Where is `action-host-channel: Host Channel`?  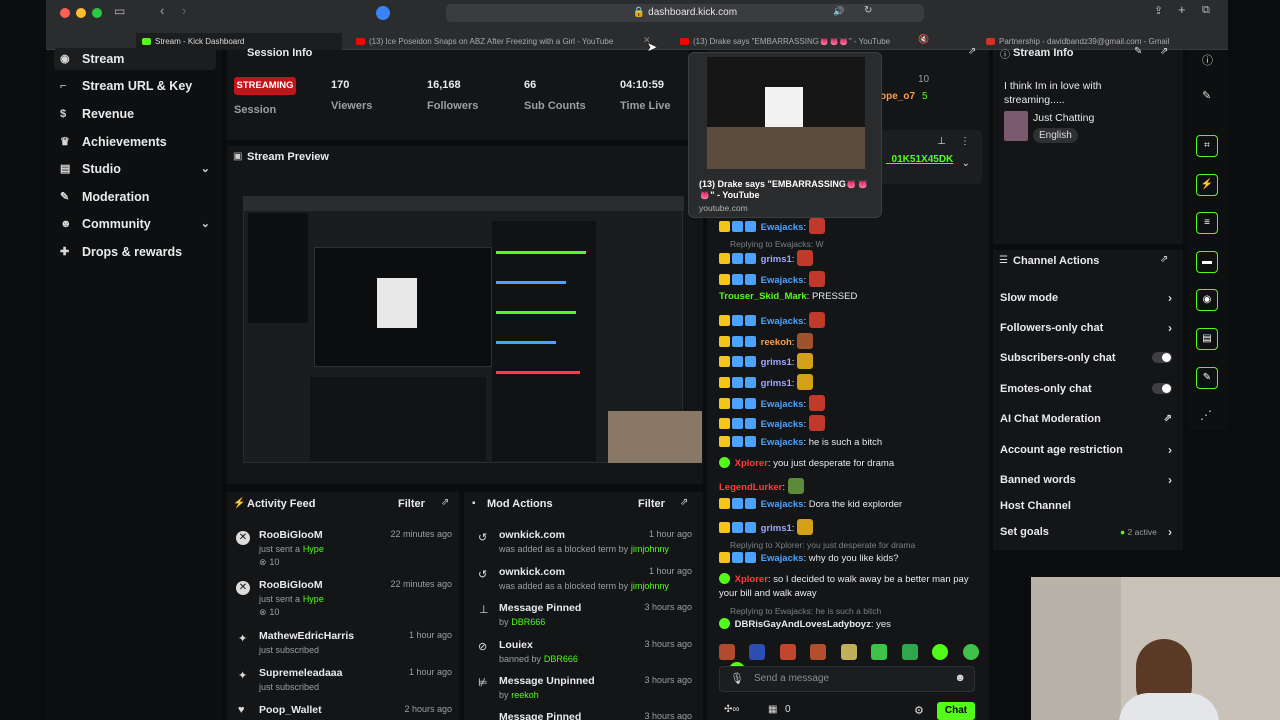 action-host-channel: Host Channel is located at coordinates (1088, 506).